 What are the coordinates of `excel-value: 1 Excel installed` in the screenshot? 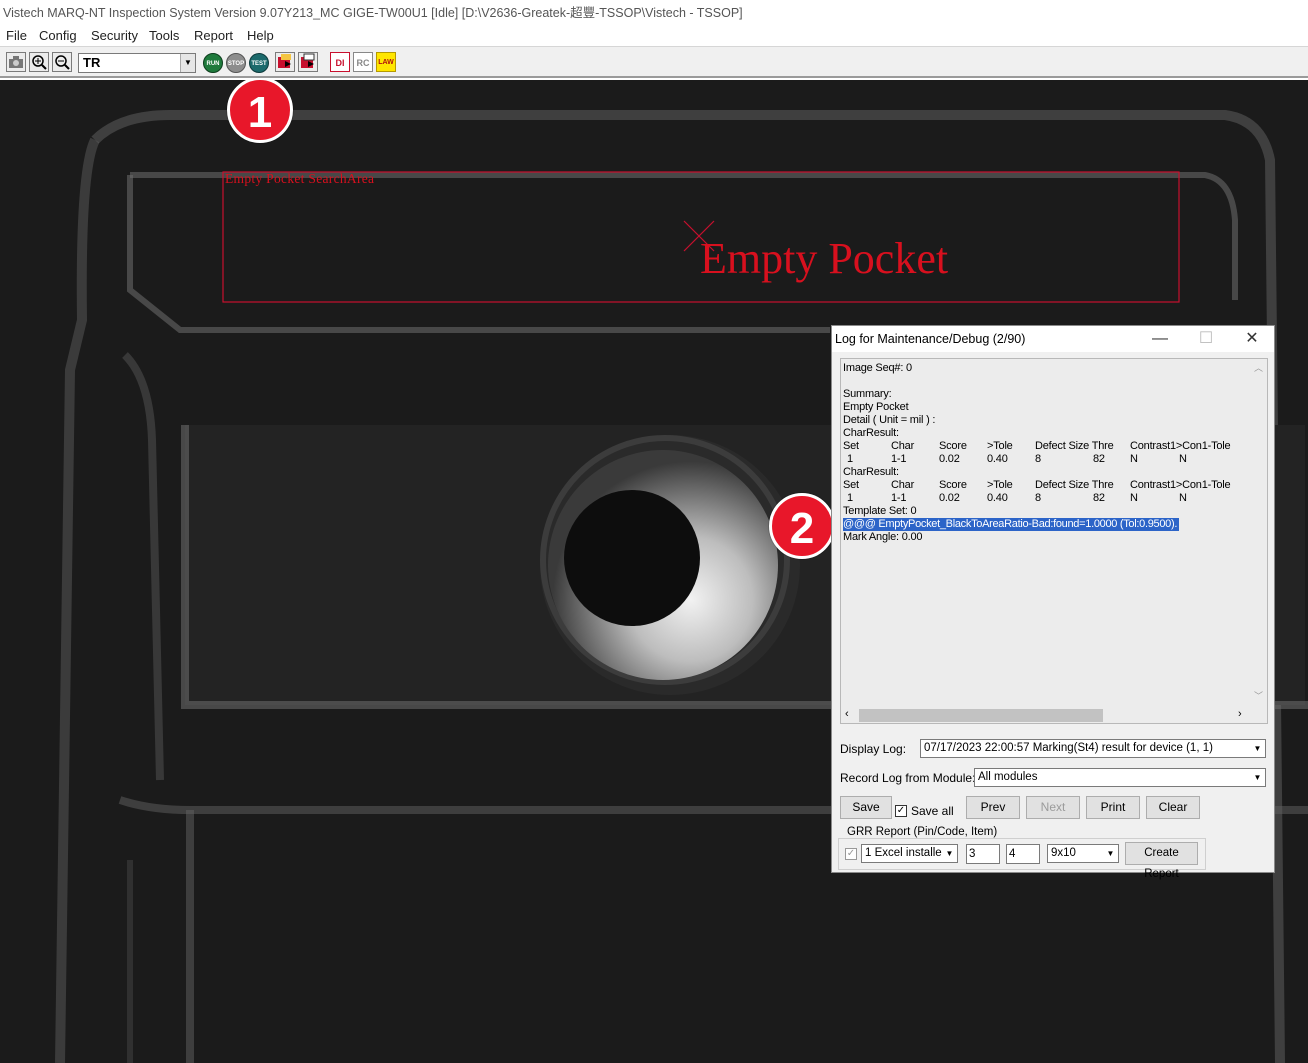 It's located at (907, 853).